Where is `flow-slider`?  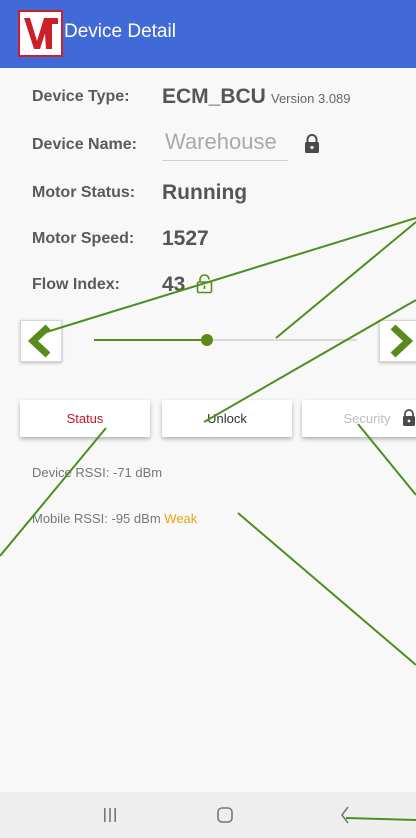
flow-slider is located at coordinates (225, 340).